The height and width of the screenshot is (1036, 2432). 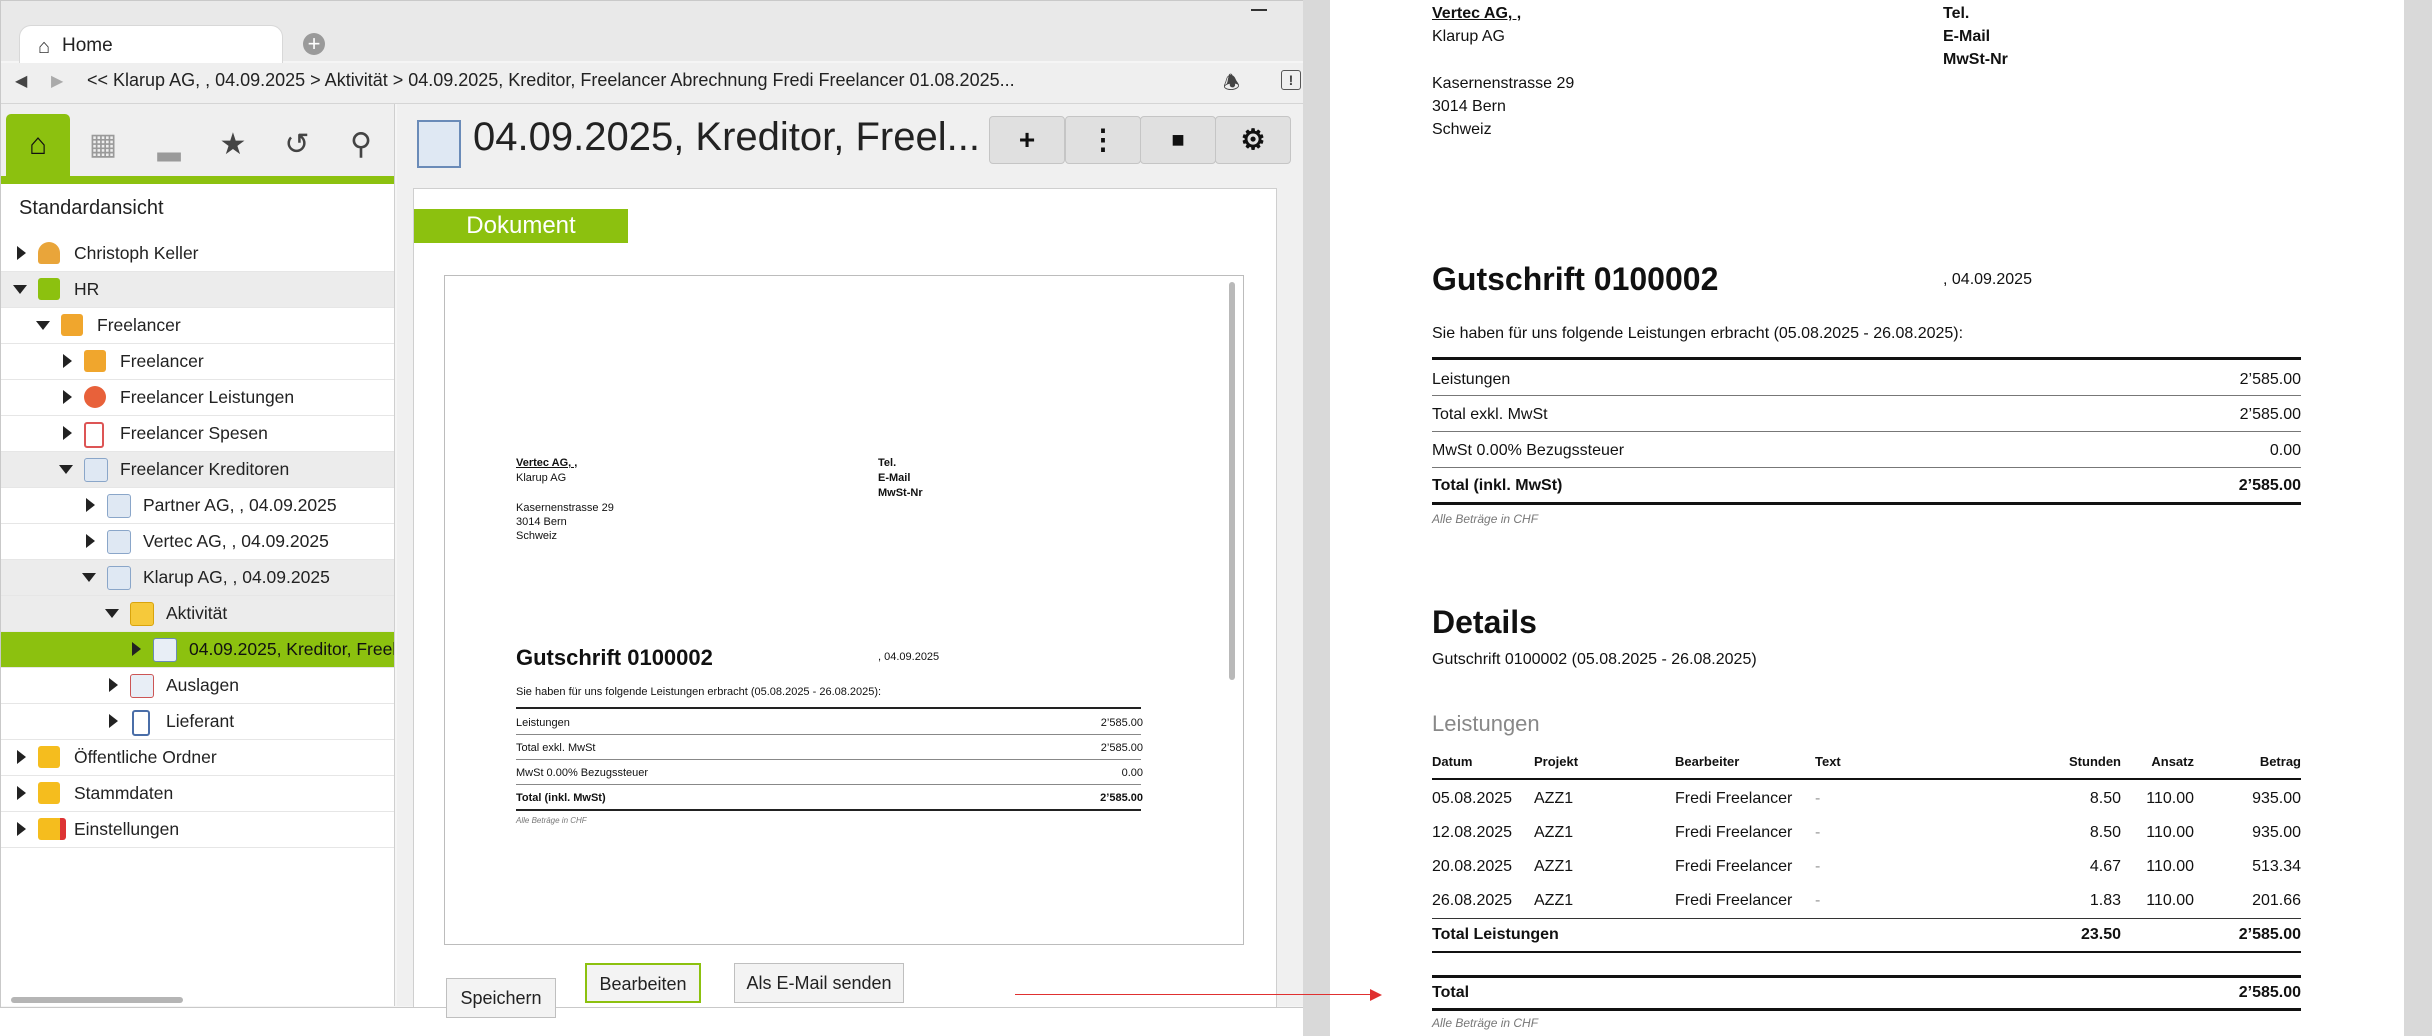 What do you see at coordinates (361, 145) in the screenshot?
I see `search-icon: ⚲` at bounding box center [361, 145].